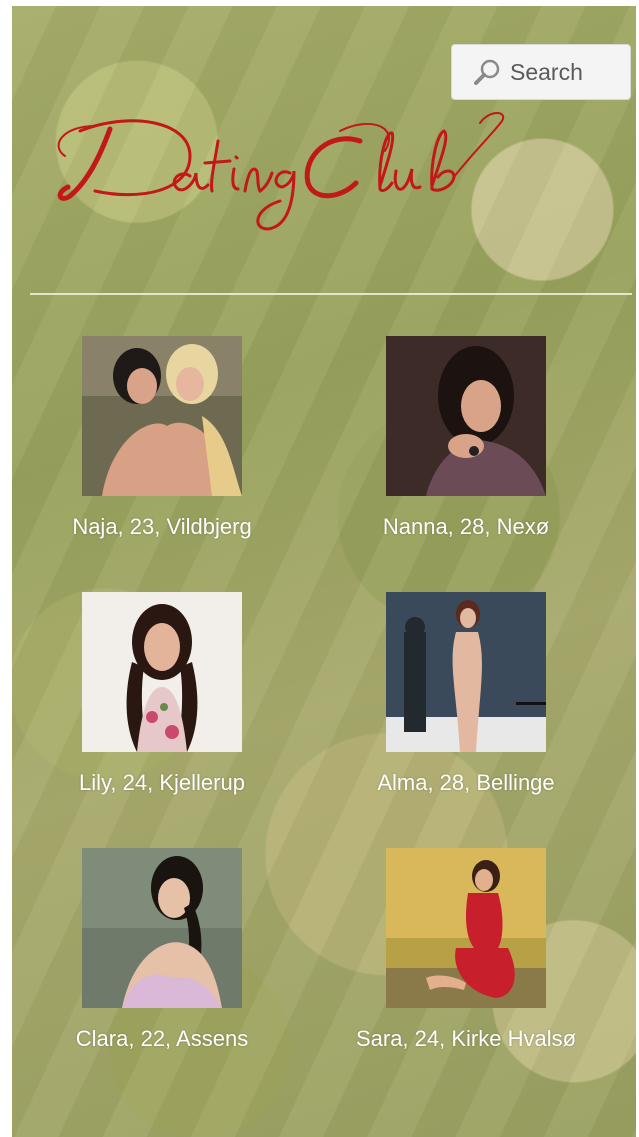 The width and height of the screenshot is (639, 1137). What do you see at coordinates (162, 1039) in the screenshot?
I see `profile-caption: Clara, 22, Assens` at bounding box center [162, 1039].